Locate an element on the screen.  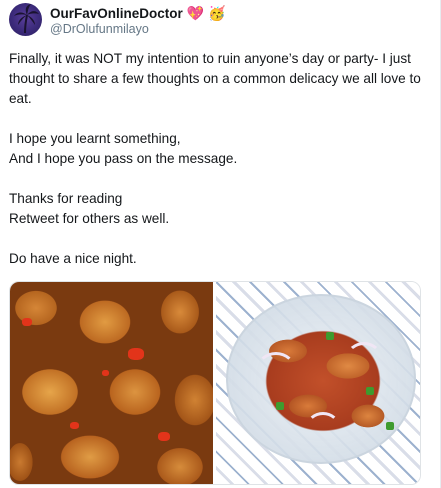
author-name-row: OurFavOnlineDoctor 💖 🥳 is located at coordinates (138, 13).